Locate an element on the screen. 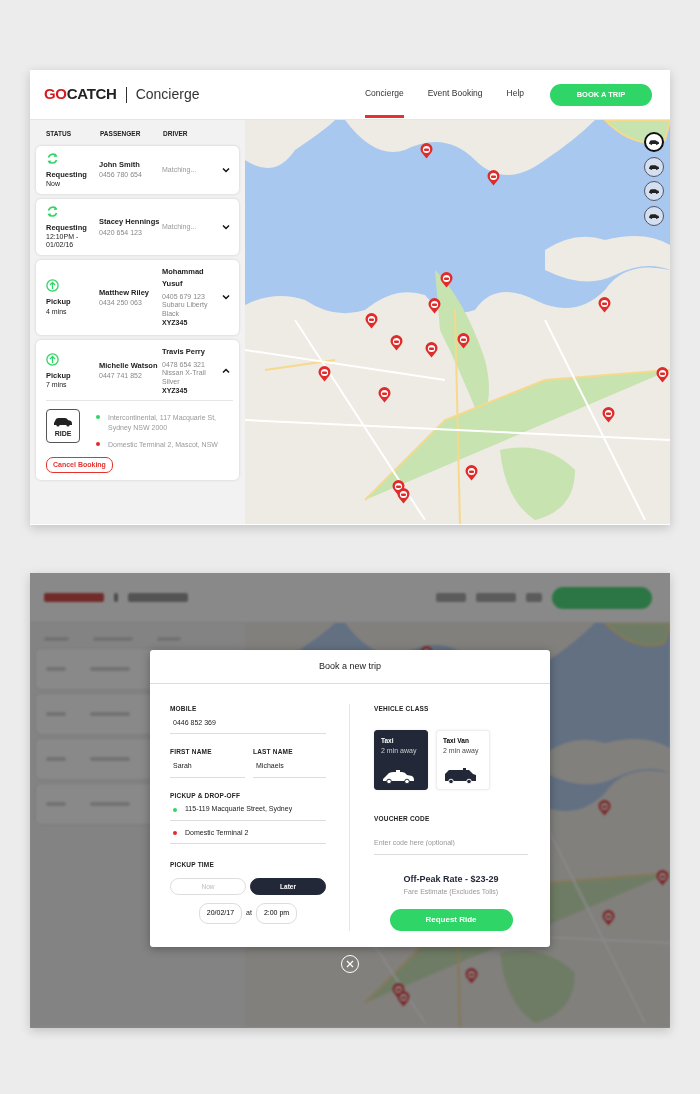  booking-card is located at coordinates (137, 409).